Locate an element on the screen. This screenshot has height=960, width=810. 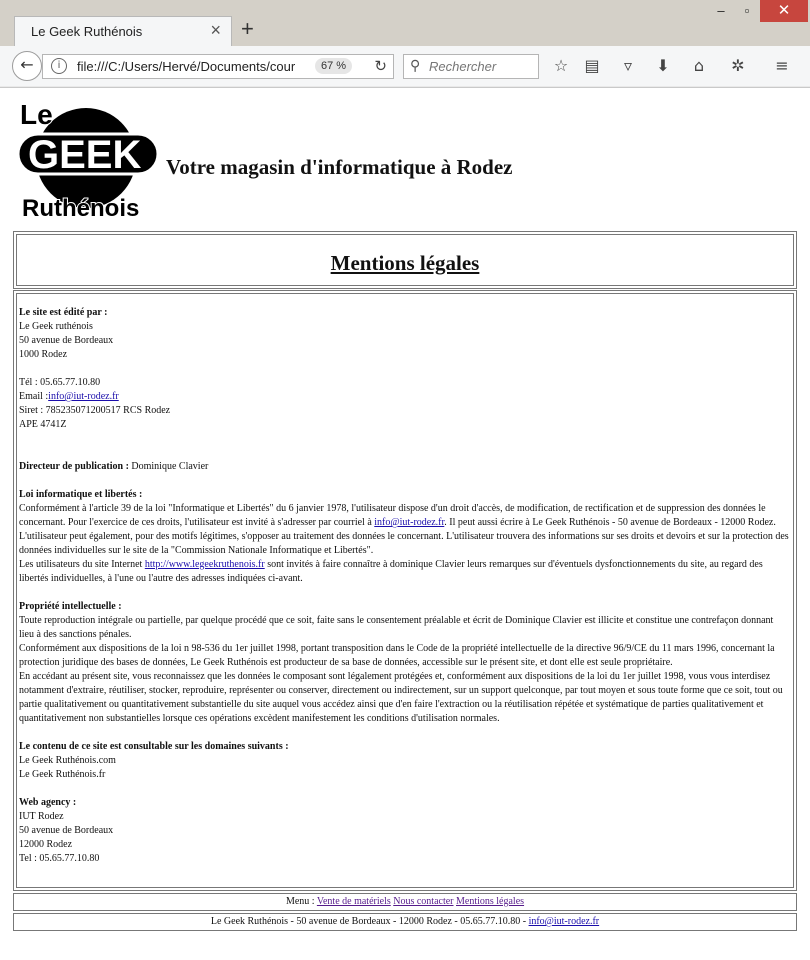
agency-street: 50 avenue de Bordeaux is located at coordinates (66, 830).